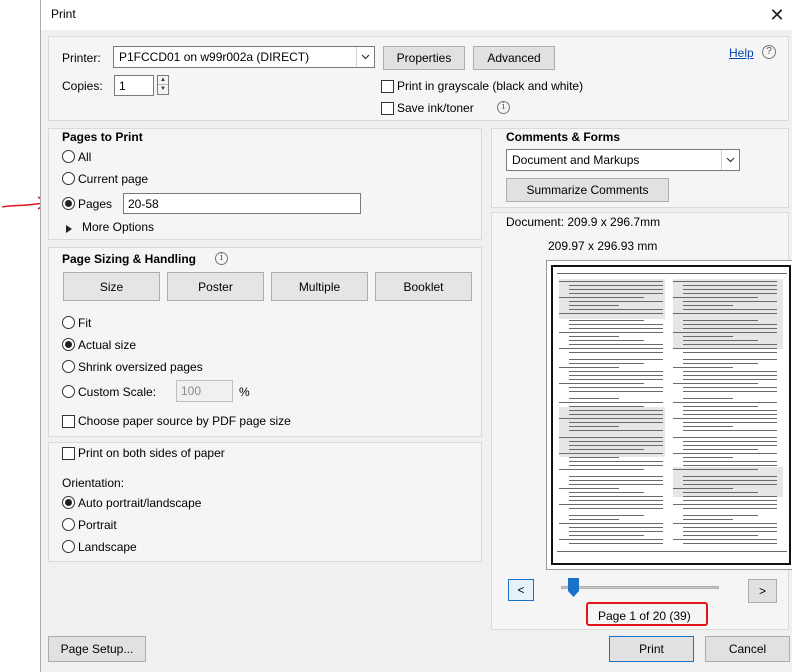 The width and height of the screenshot is (792, 672). What do you see at coordinates (777, 15) in the screenshot?
I see `close-icon: ✕` at bounding box center [777, 15].